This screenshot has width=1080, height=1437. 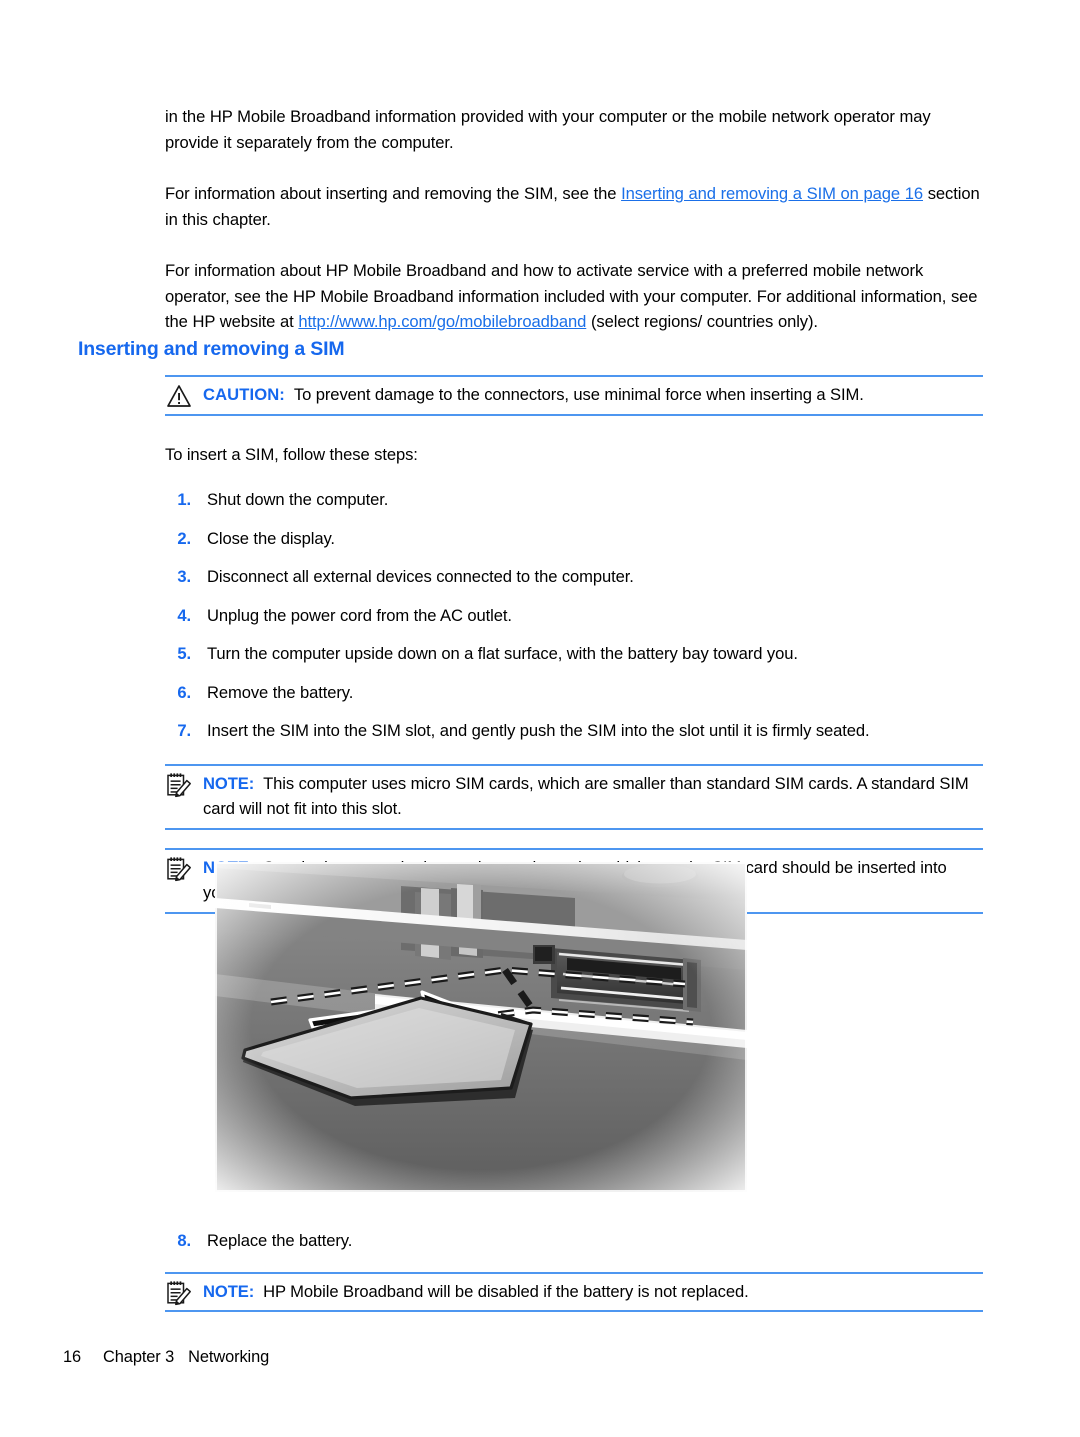 I want to click on page-footer: 16 Chapter 3 Networking, so click(x=166, y=1357).